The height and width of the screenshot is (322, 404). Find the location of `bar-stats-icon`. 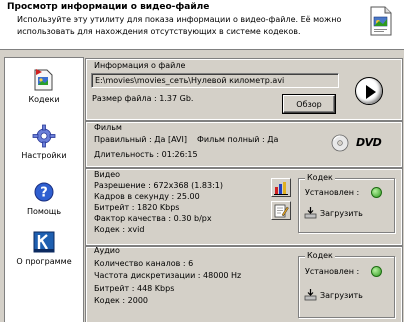

bar-stats-icon is located at coordinates (281, 188).